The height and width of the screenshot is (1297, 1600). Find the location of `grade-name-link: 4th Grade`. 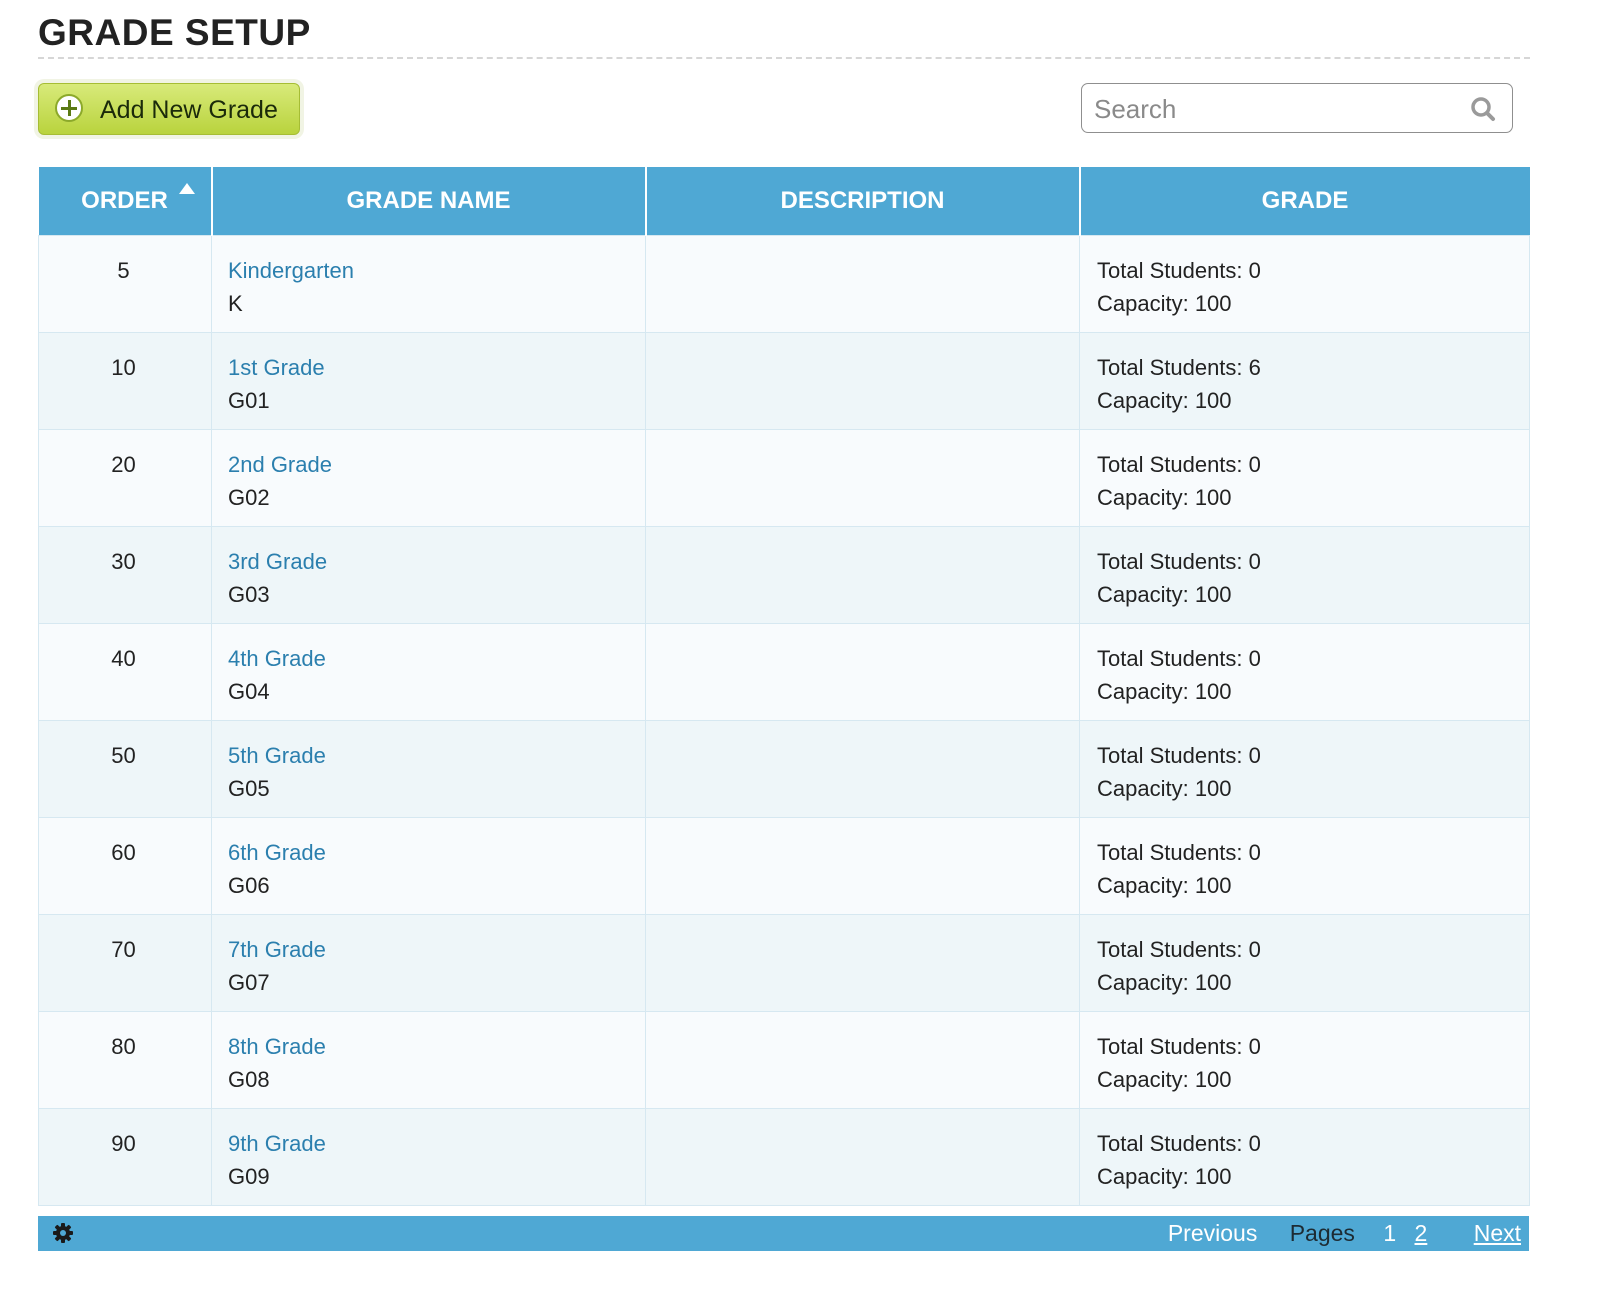

grade-name-link: 4th Grade is located at coordinates (436, 658).